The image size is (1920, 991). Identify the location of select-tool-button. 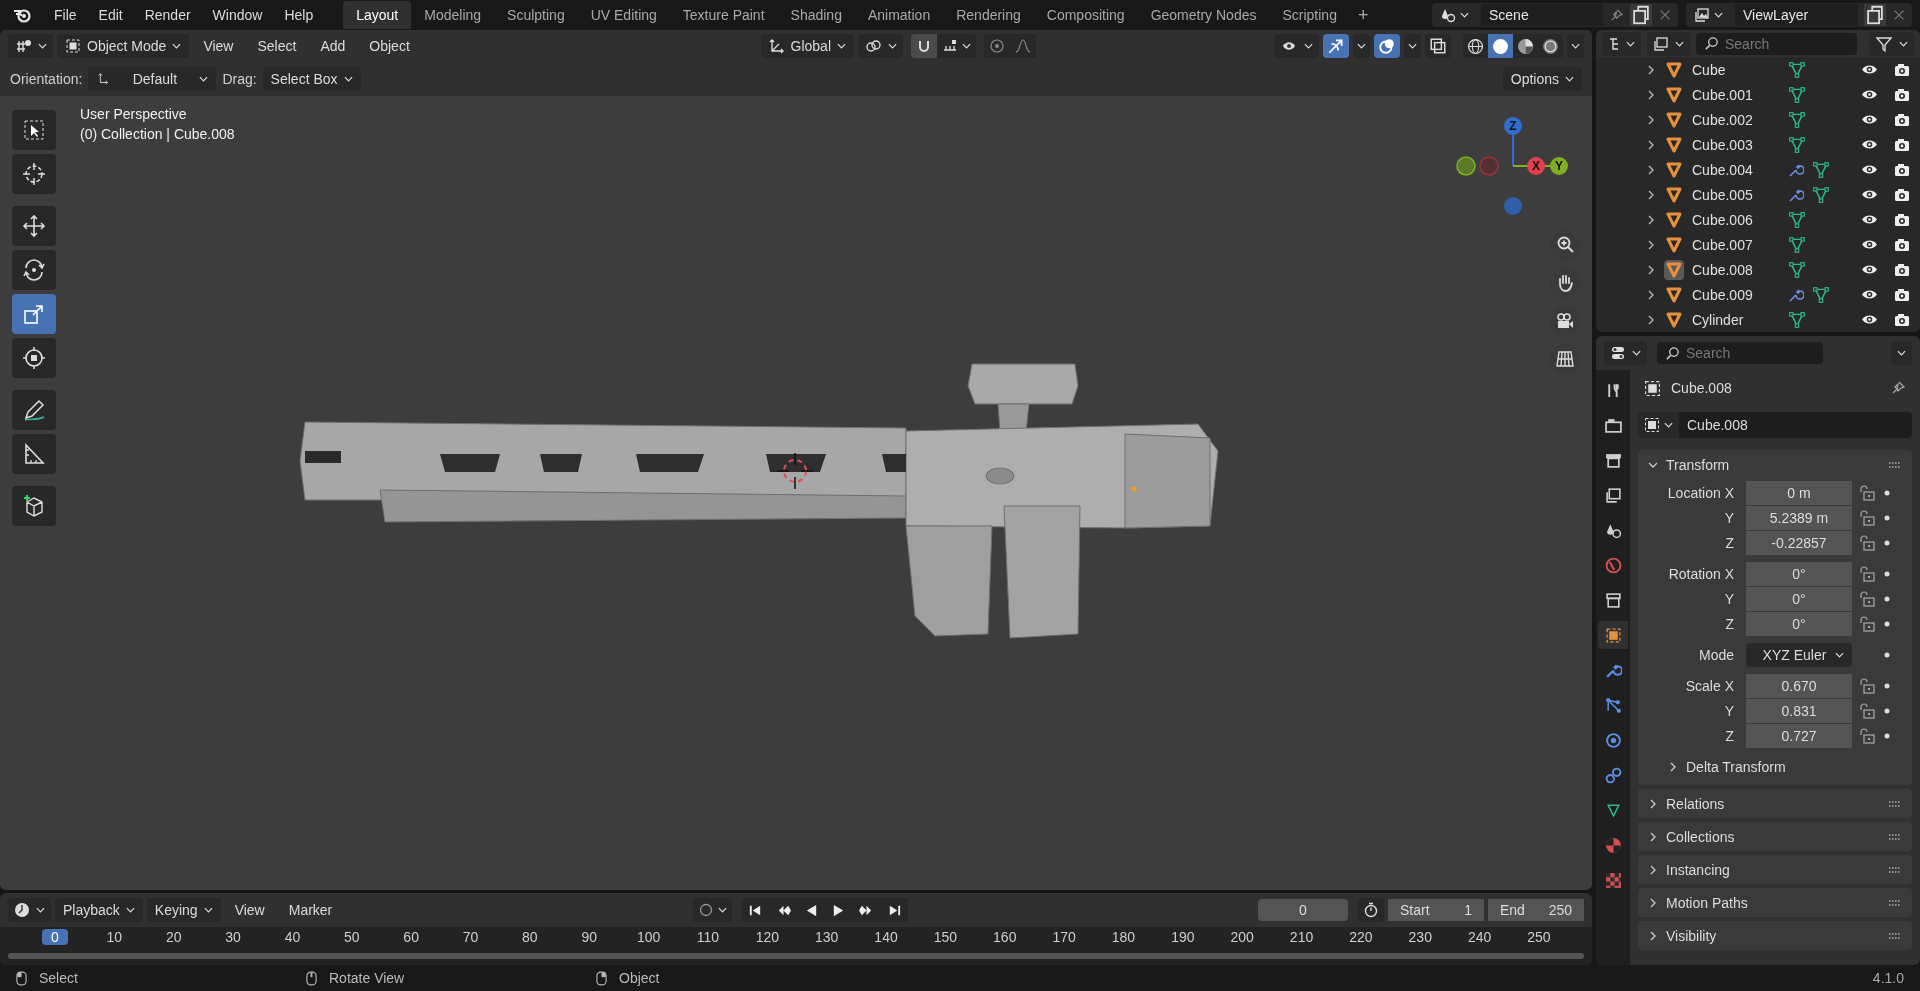
(34, 130).